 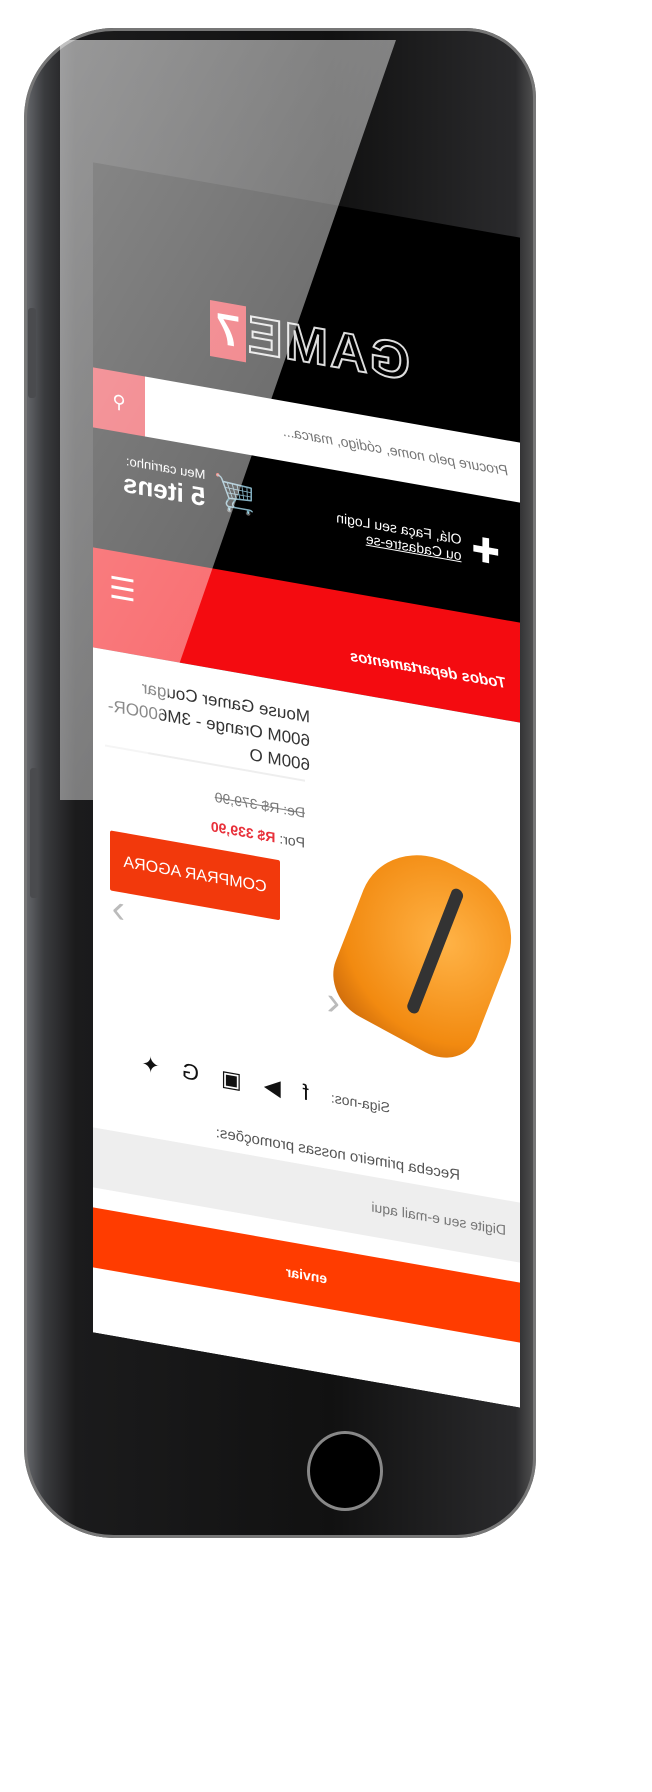 I want to click on logo: GAME 7, so click(x=310, y=345).